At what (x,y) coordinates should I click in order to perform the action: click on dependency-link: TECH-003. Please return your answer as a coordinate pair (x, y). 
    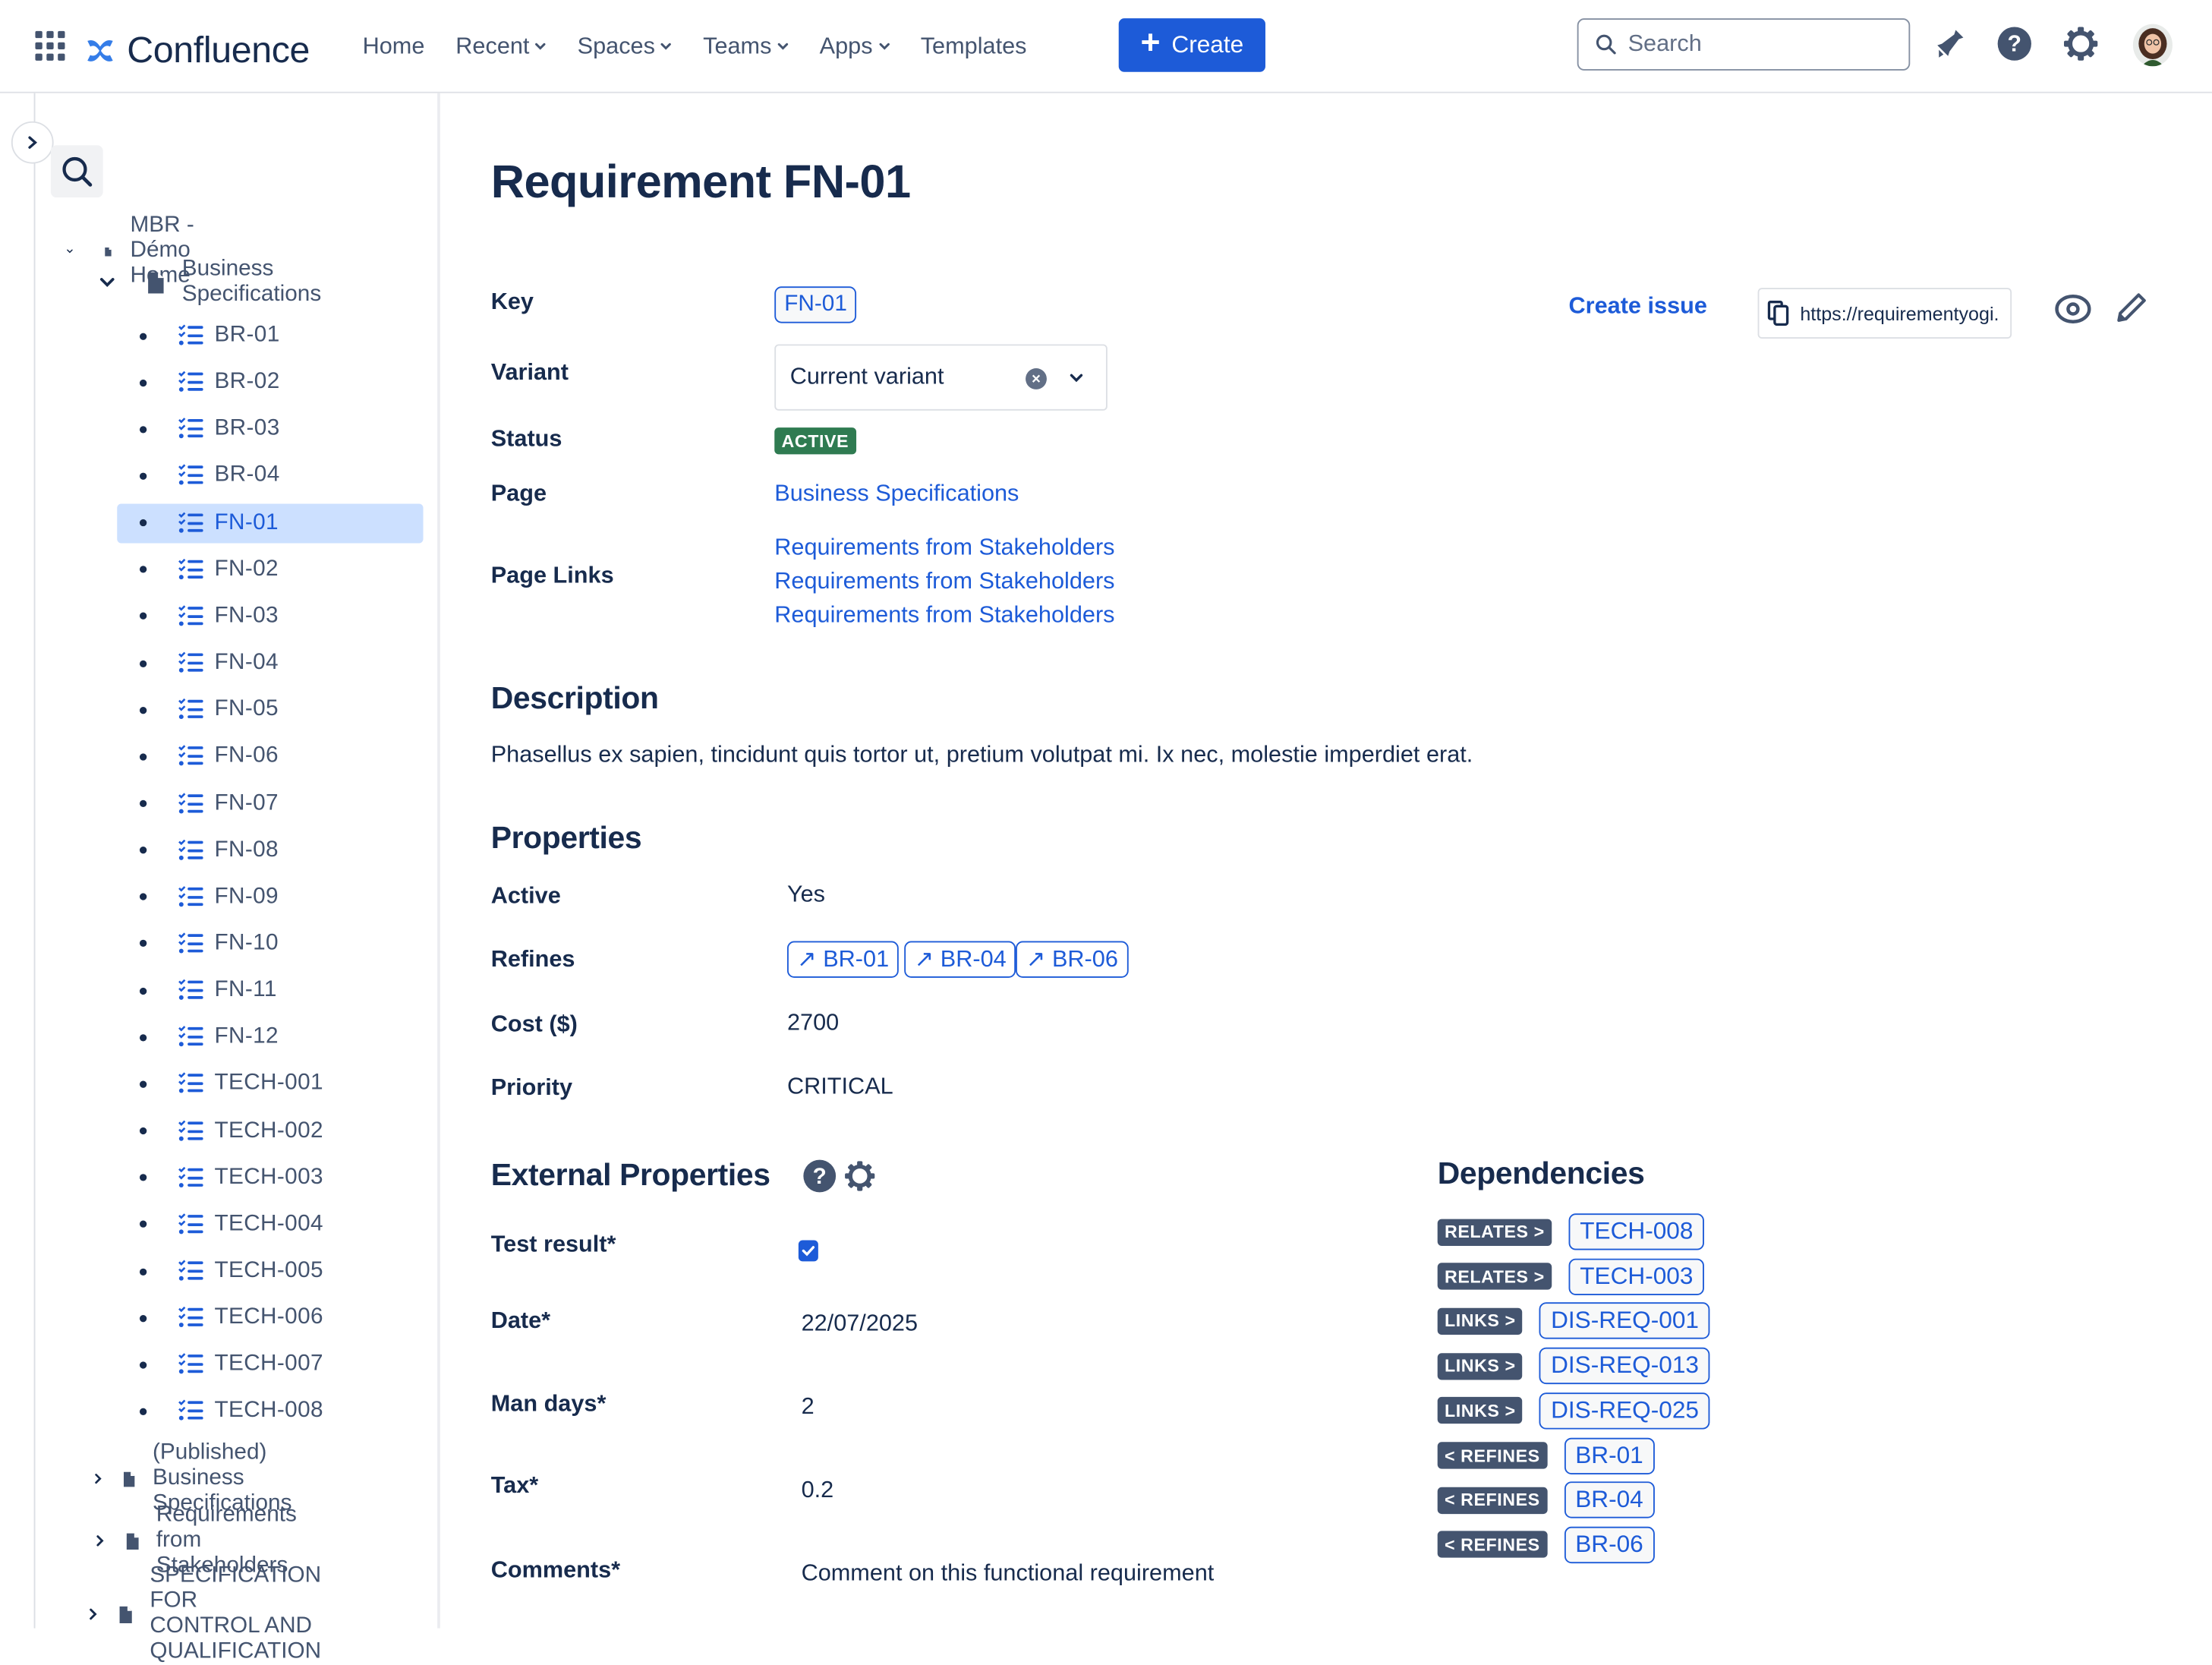
    Looking at the image, I should click on (1637, 1277).